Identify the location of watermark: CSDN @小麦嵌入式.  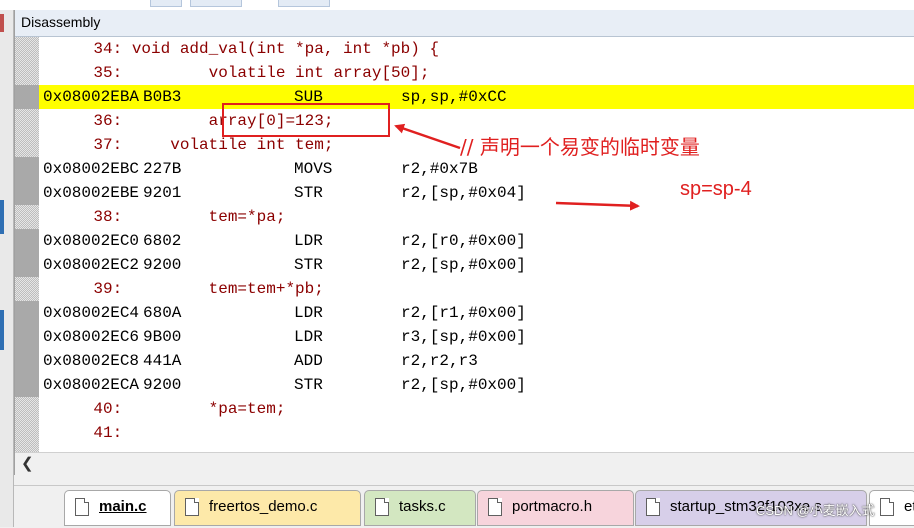
(815, 510).